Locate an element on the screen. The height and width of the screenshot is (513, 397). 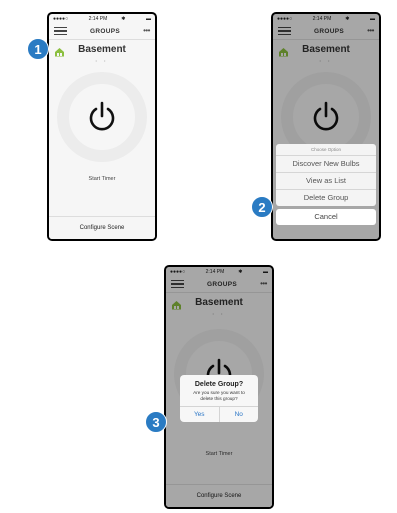
hamburger-icon is located at coordinates (60, 31).